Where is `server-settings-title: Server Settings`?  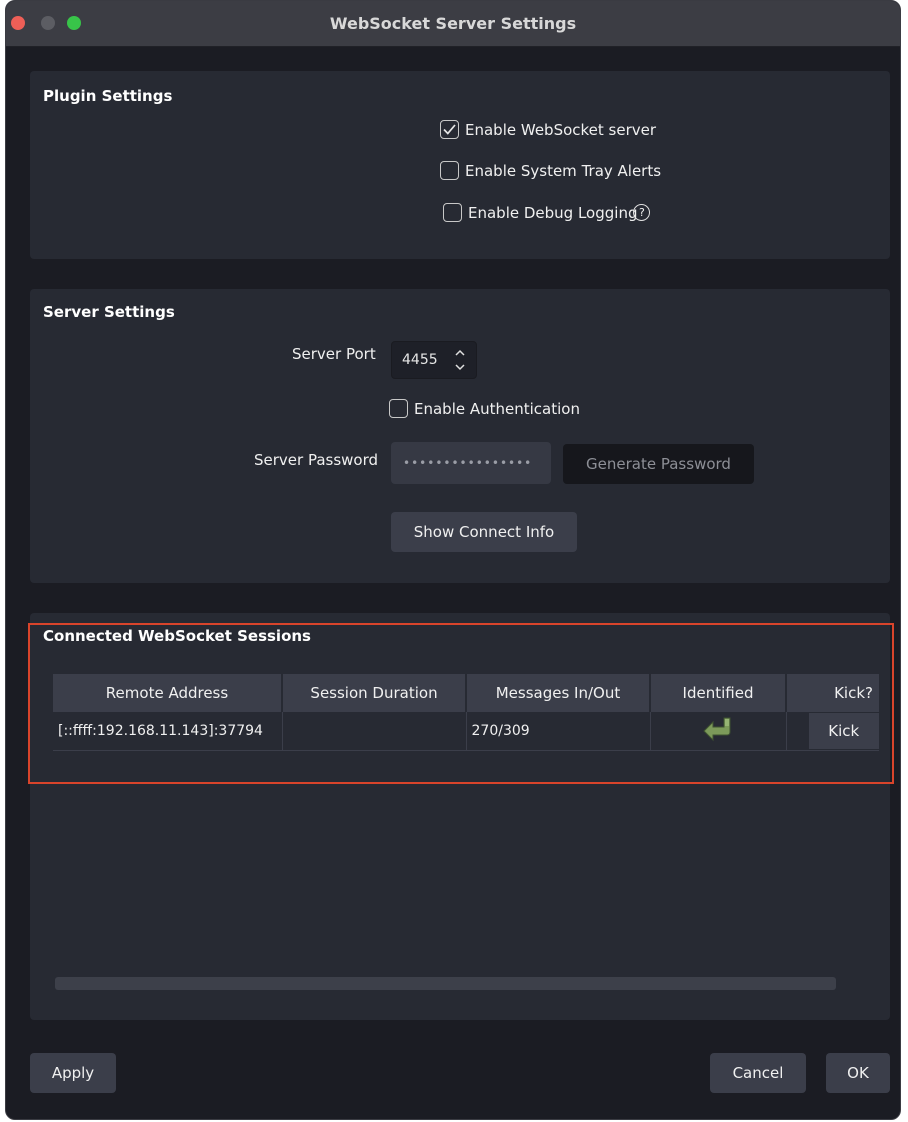 server-settings-title: Server Settings is located at coordinates (109, 312).